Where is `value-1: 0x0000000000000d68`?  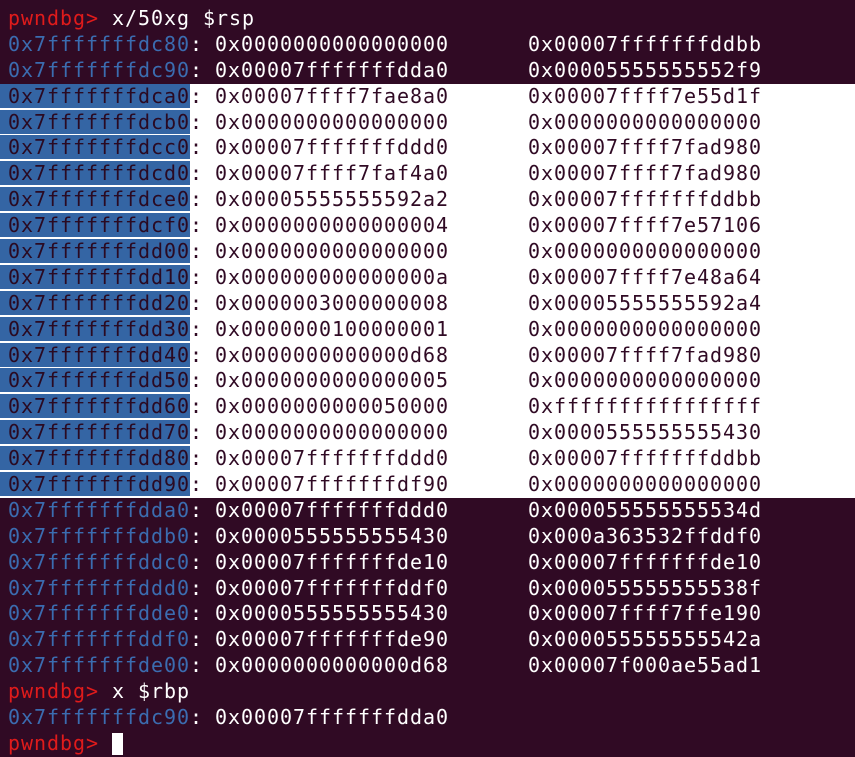 value-1: 0x0000000000000d68 is located at coordinates (332, 354).